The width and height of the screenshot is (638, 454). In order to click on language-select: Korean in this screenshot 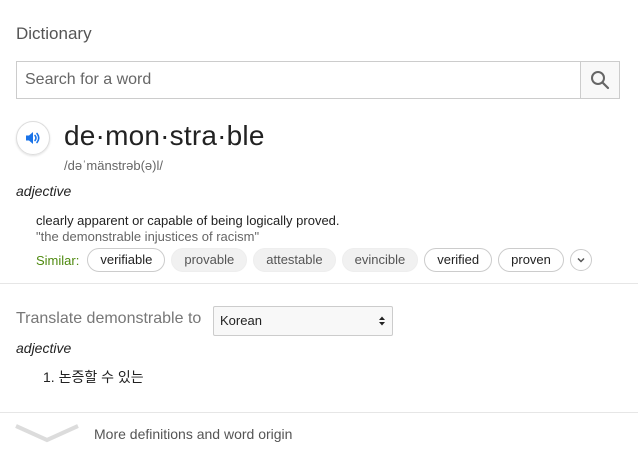, I will do `click(303, 321)`.